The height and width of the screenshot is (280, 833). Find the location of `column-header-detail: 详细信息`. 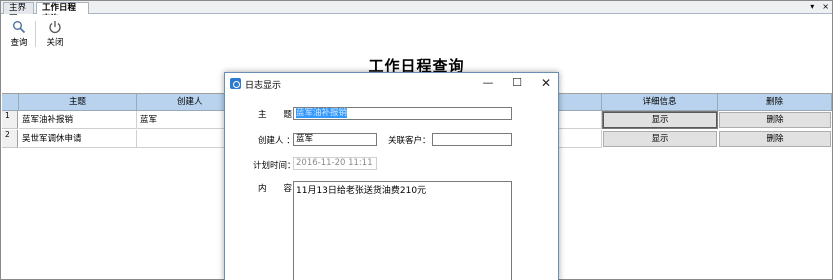

column-header-detail: 详细信息 is located at coordinates (660, 102).